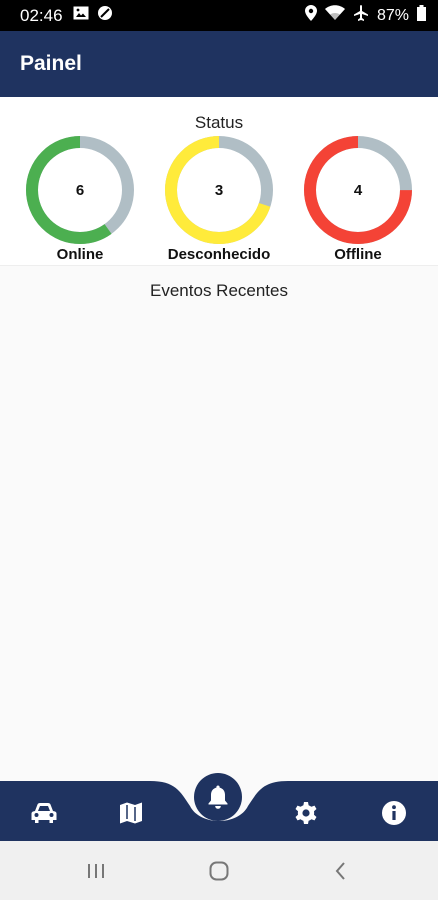 The height and width of the screenshot is (900, 438). What do you see at coordinates (80, 254) in the screenshot?
I see `label-online: Online` at bounding box center [80, 254].